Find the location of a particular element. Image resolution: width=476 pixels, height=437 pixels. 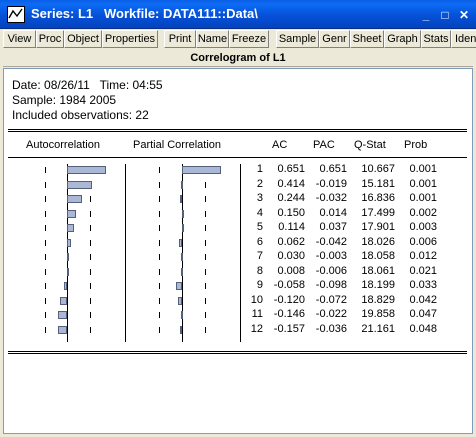

eviews-series-icon is located at coordinates (16, 14).